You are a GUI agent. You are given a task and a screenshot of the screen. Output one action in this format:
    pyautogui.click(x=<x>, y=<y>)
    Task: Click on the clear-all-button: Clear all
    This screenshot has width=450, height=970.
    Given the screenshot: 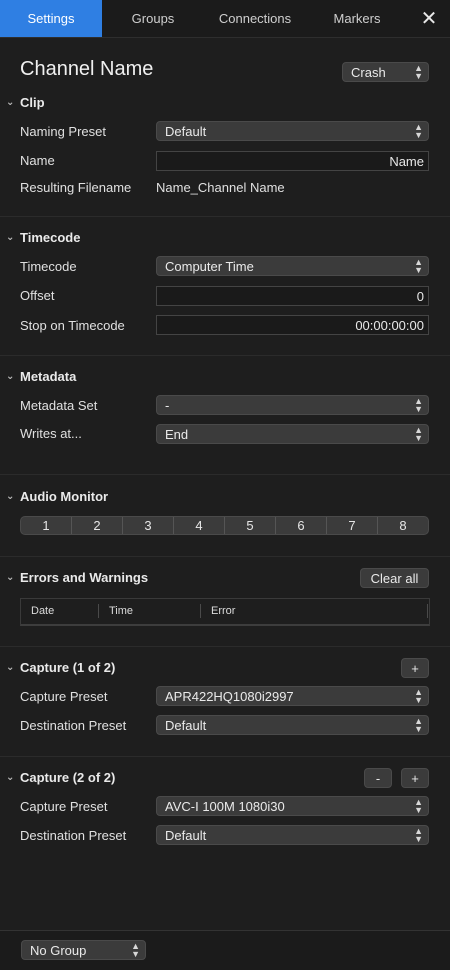 What is the action you would take?
    pyautogui.click(x=394, y=578)
    